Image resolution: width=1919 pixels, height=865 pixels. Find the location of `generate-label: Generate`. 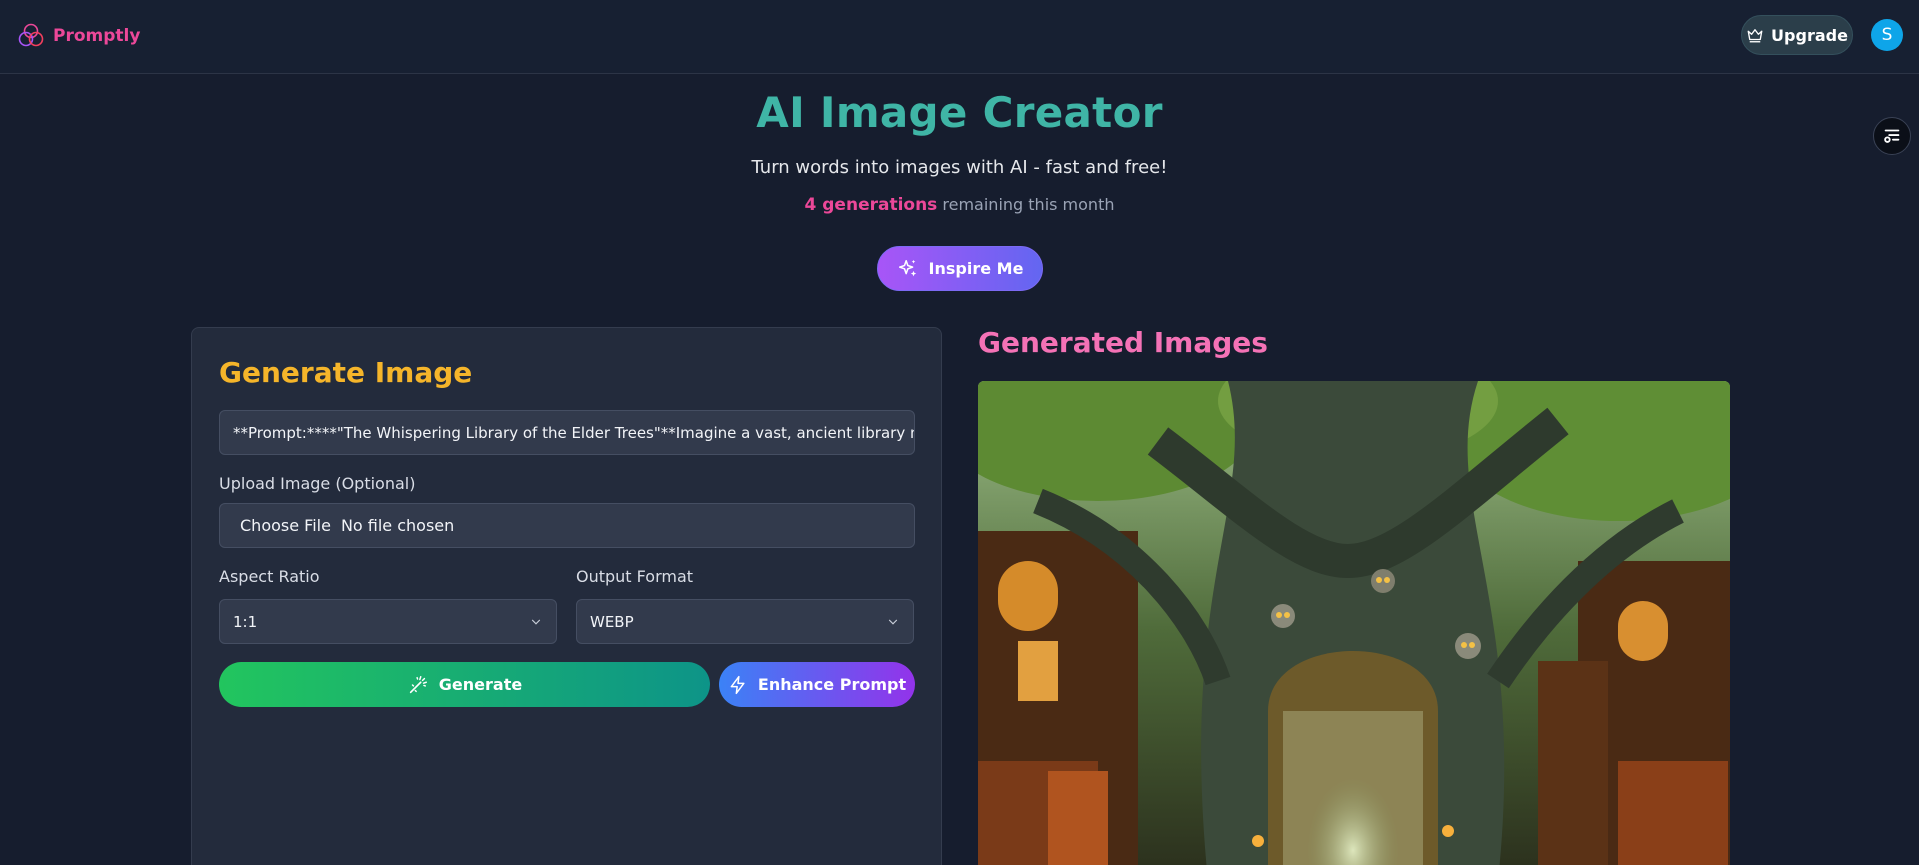

generate-label: Generate is located at coordinates (480, 684).